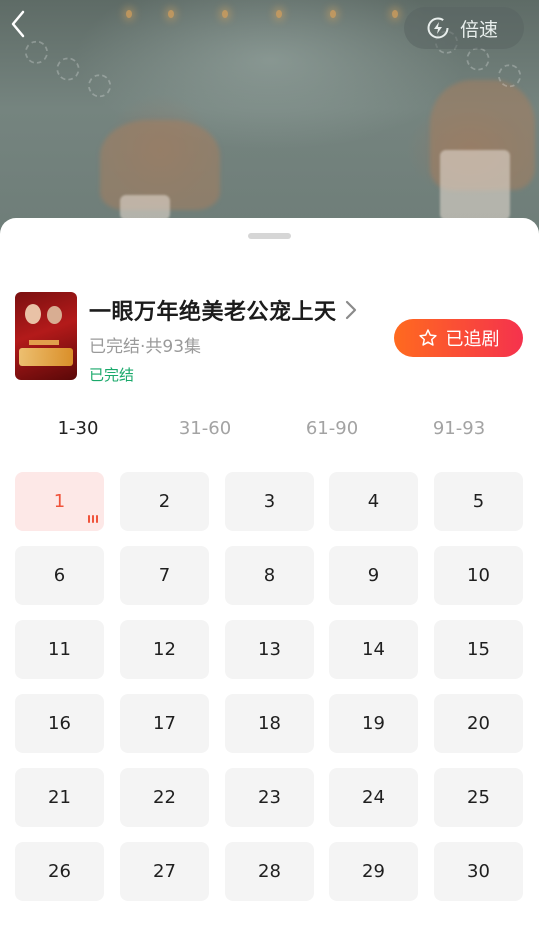 The image size is (539, 930). I want to click on episode-number: 26, so click(59, 871).